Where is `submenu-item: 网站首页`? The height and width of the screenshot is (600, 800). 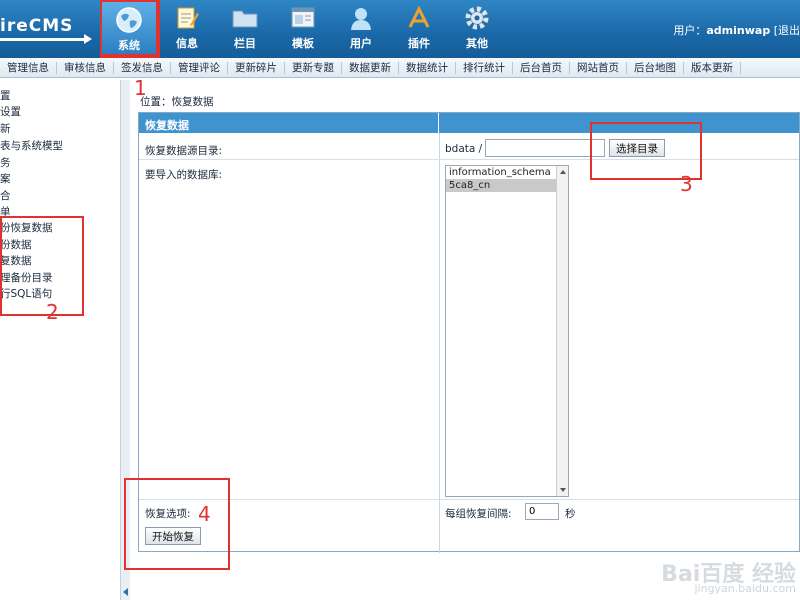
submenu-item: 网站首页 is located at coordinates (598, 67).